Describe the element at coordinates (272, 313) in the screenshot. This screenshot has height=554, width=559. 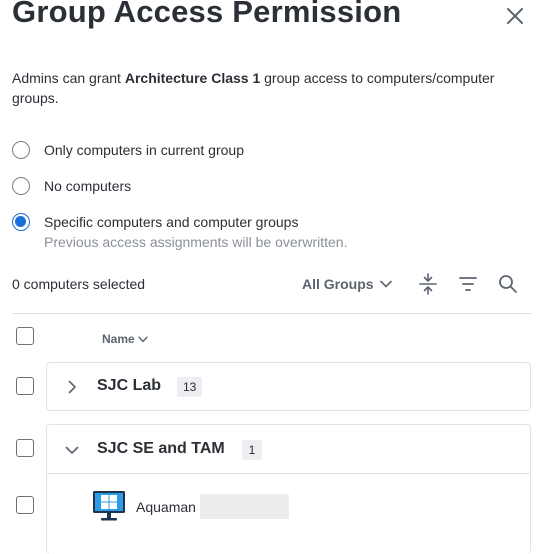
I see `toolbar-divider` at that location.